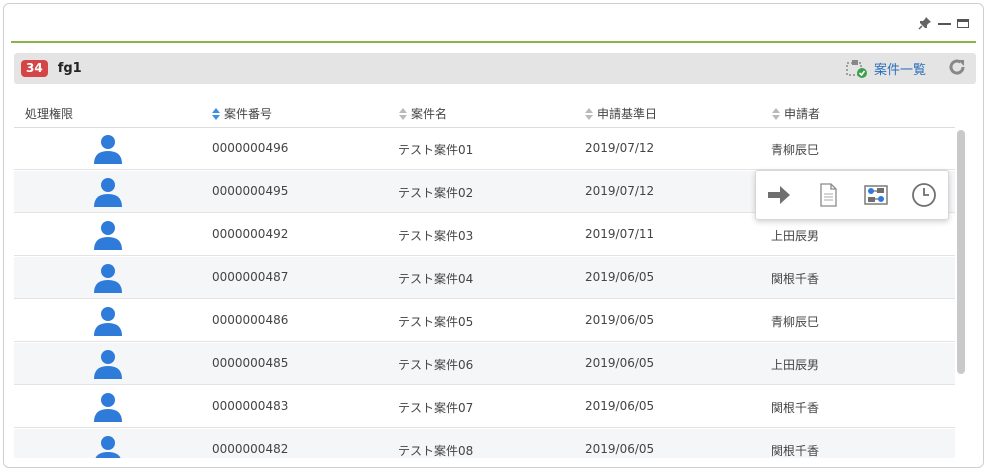 Image resolution: width=990 pixels, height=476 pixels. I want to click on header-date: 申請基準日, so click(621, 113).